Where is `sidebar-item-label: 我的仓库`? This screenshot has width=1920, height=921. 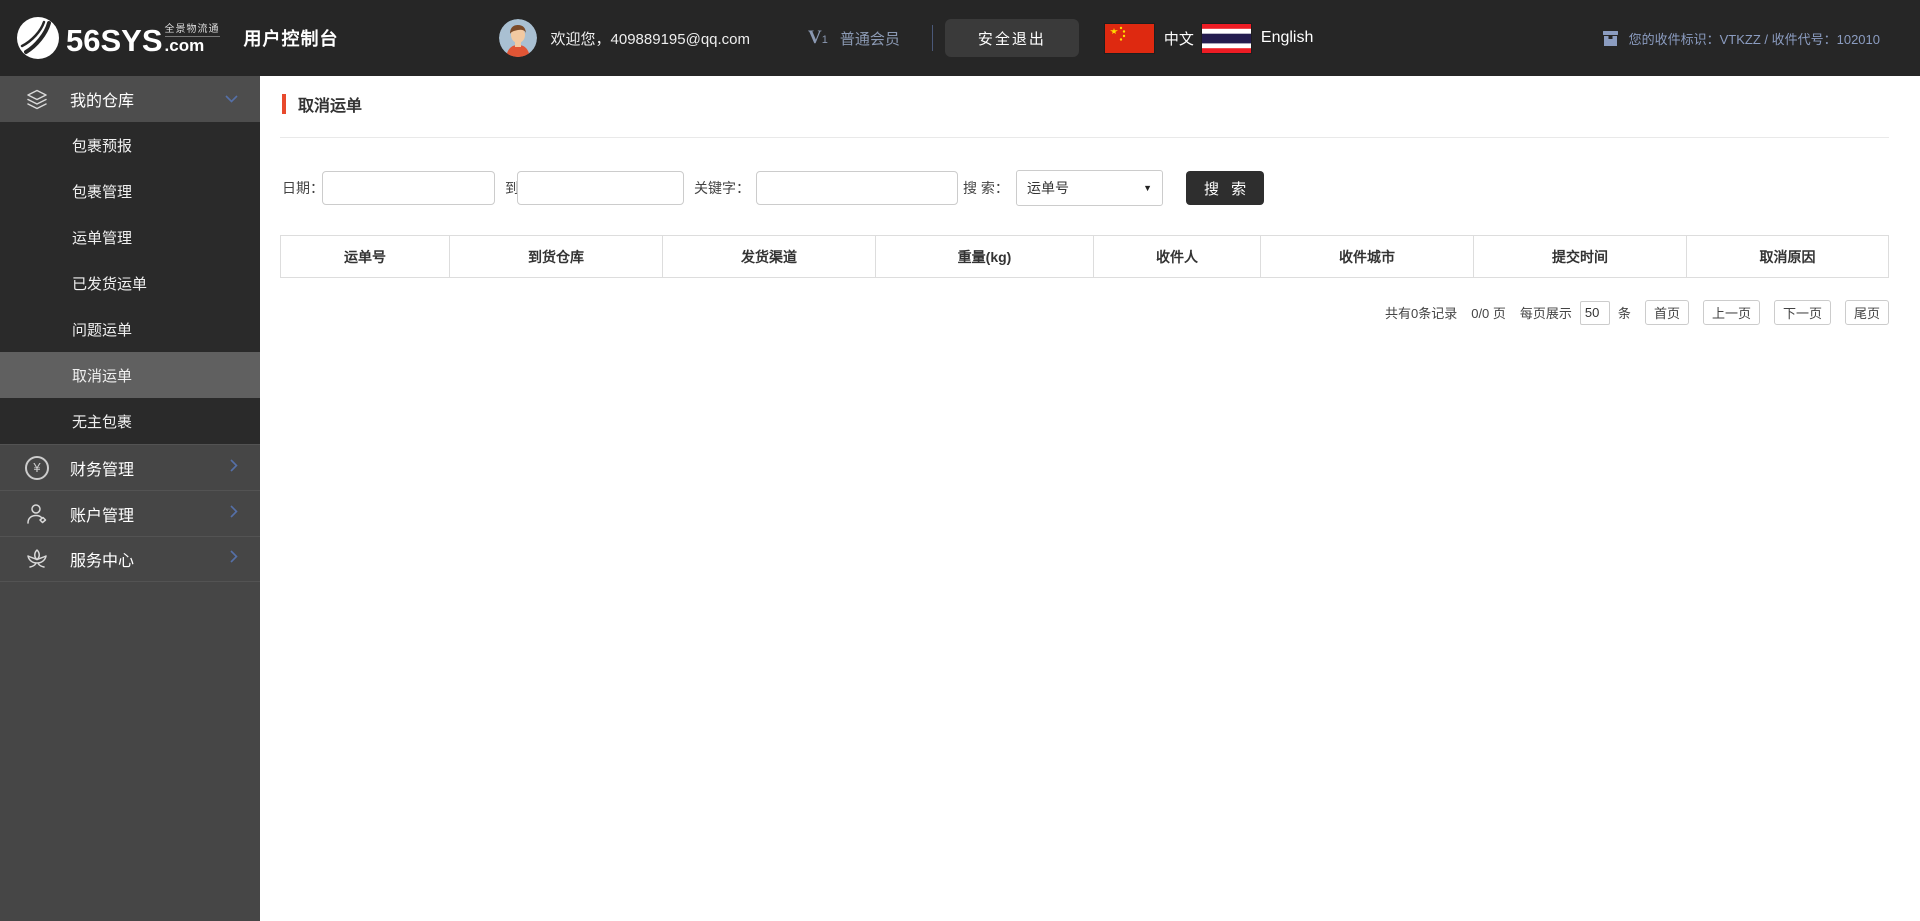 sidebar-item-label: 我的仓库 is located at coordinates (102, 101).